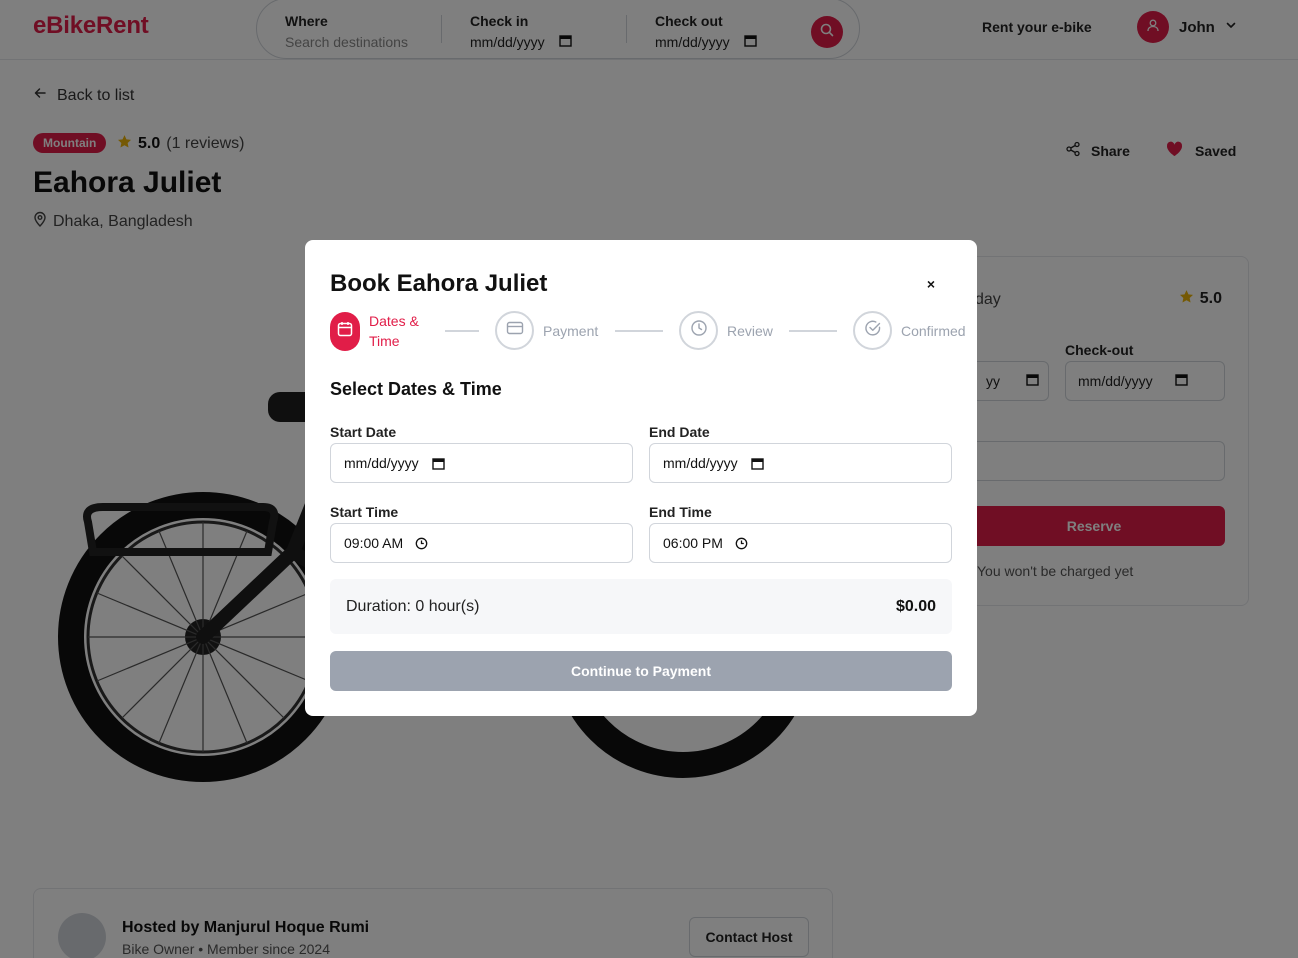 The width and height of the screenshot is (1298, 958). Describe the element at coordinates (439, 283) in the screenshot. I see `modal-title: Book Eahora Juliet` at that location.